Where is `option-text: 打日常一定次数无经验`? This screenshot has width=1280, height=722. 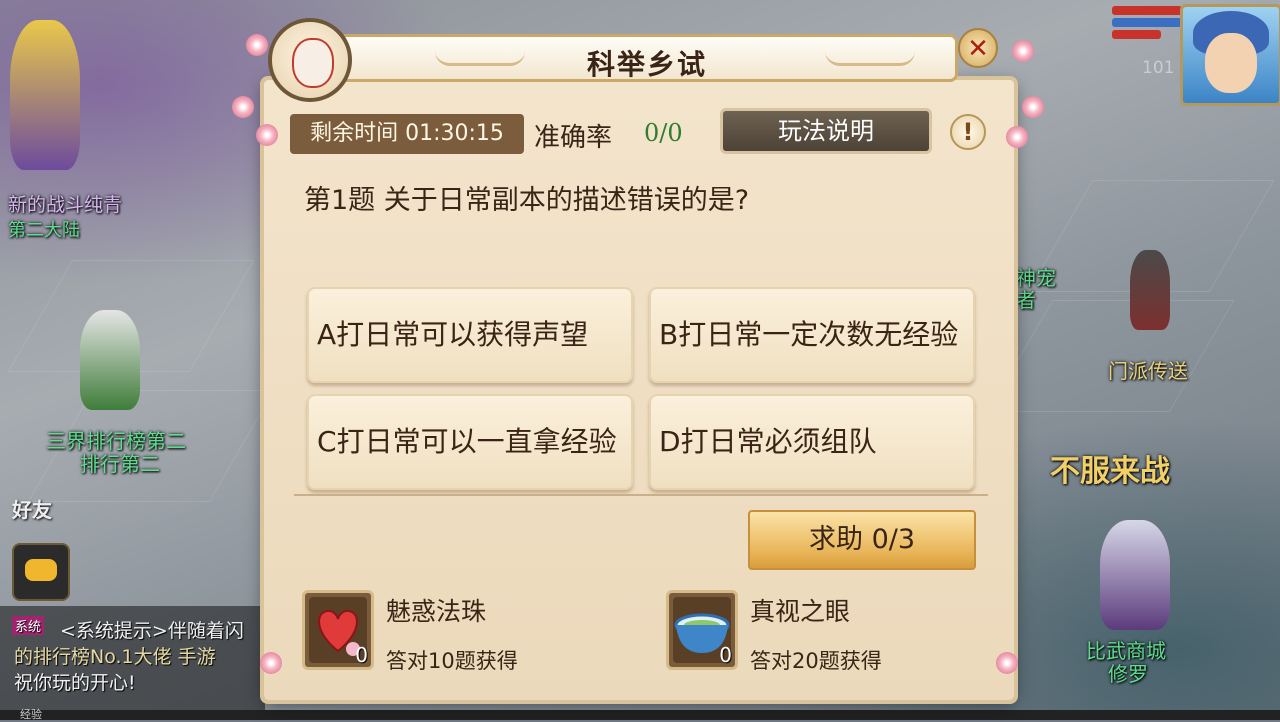 option-text: 打日常一定次数无经验 is located at coordinates (818, 334).